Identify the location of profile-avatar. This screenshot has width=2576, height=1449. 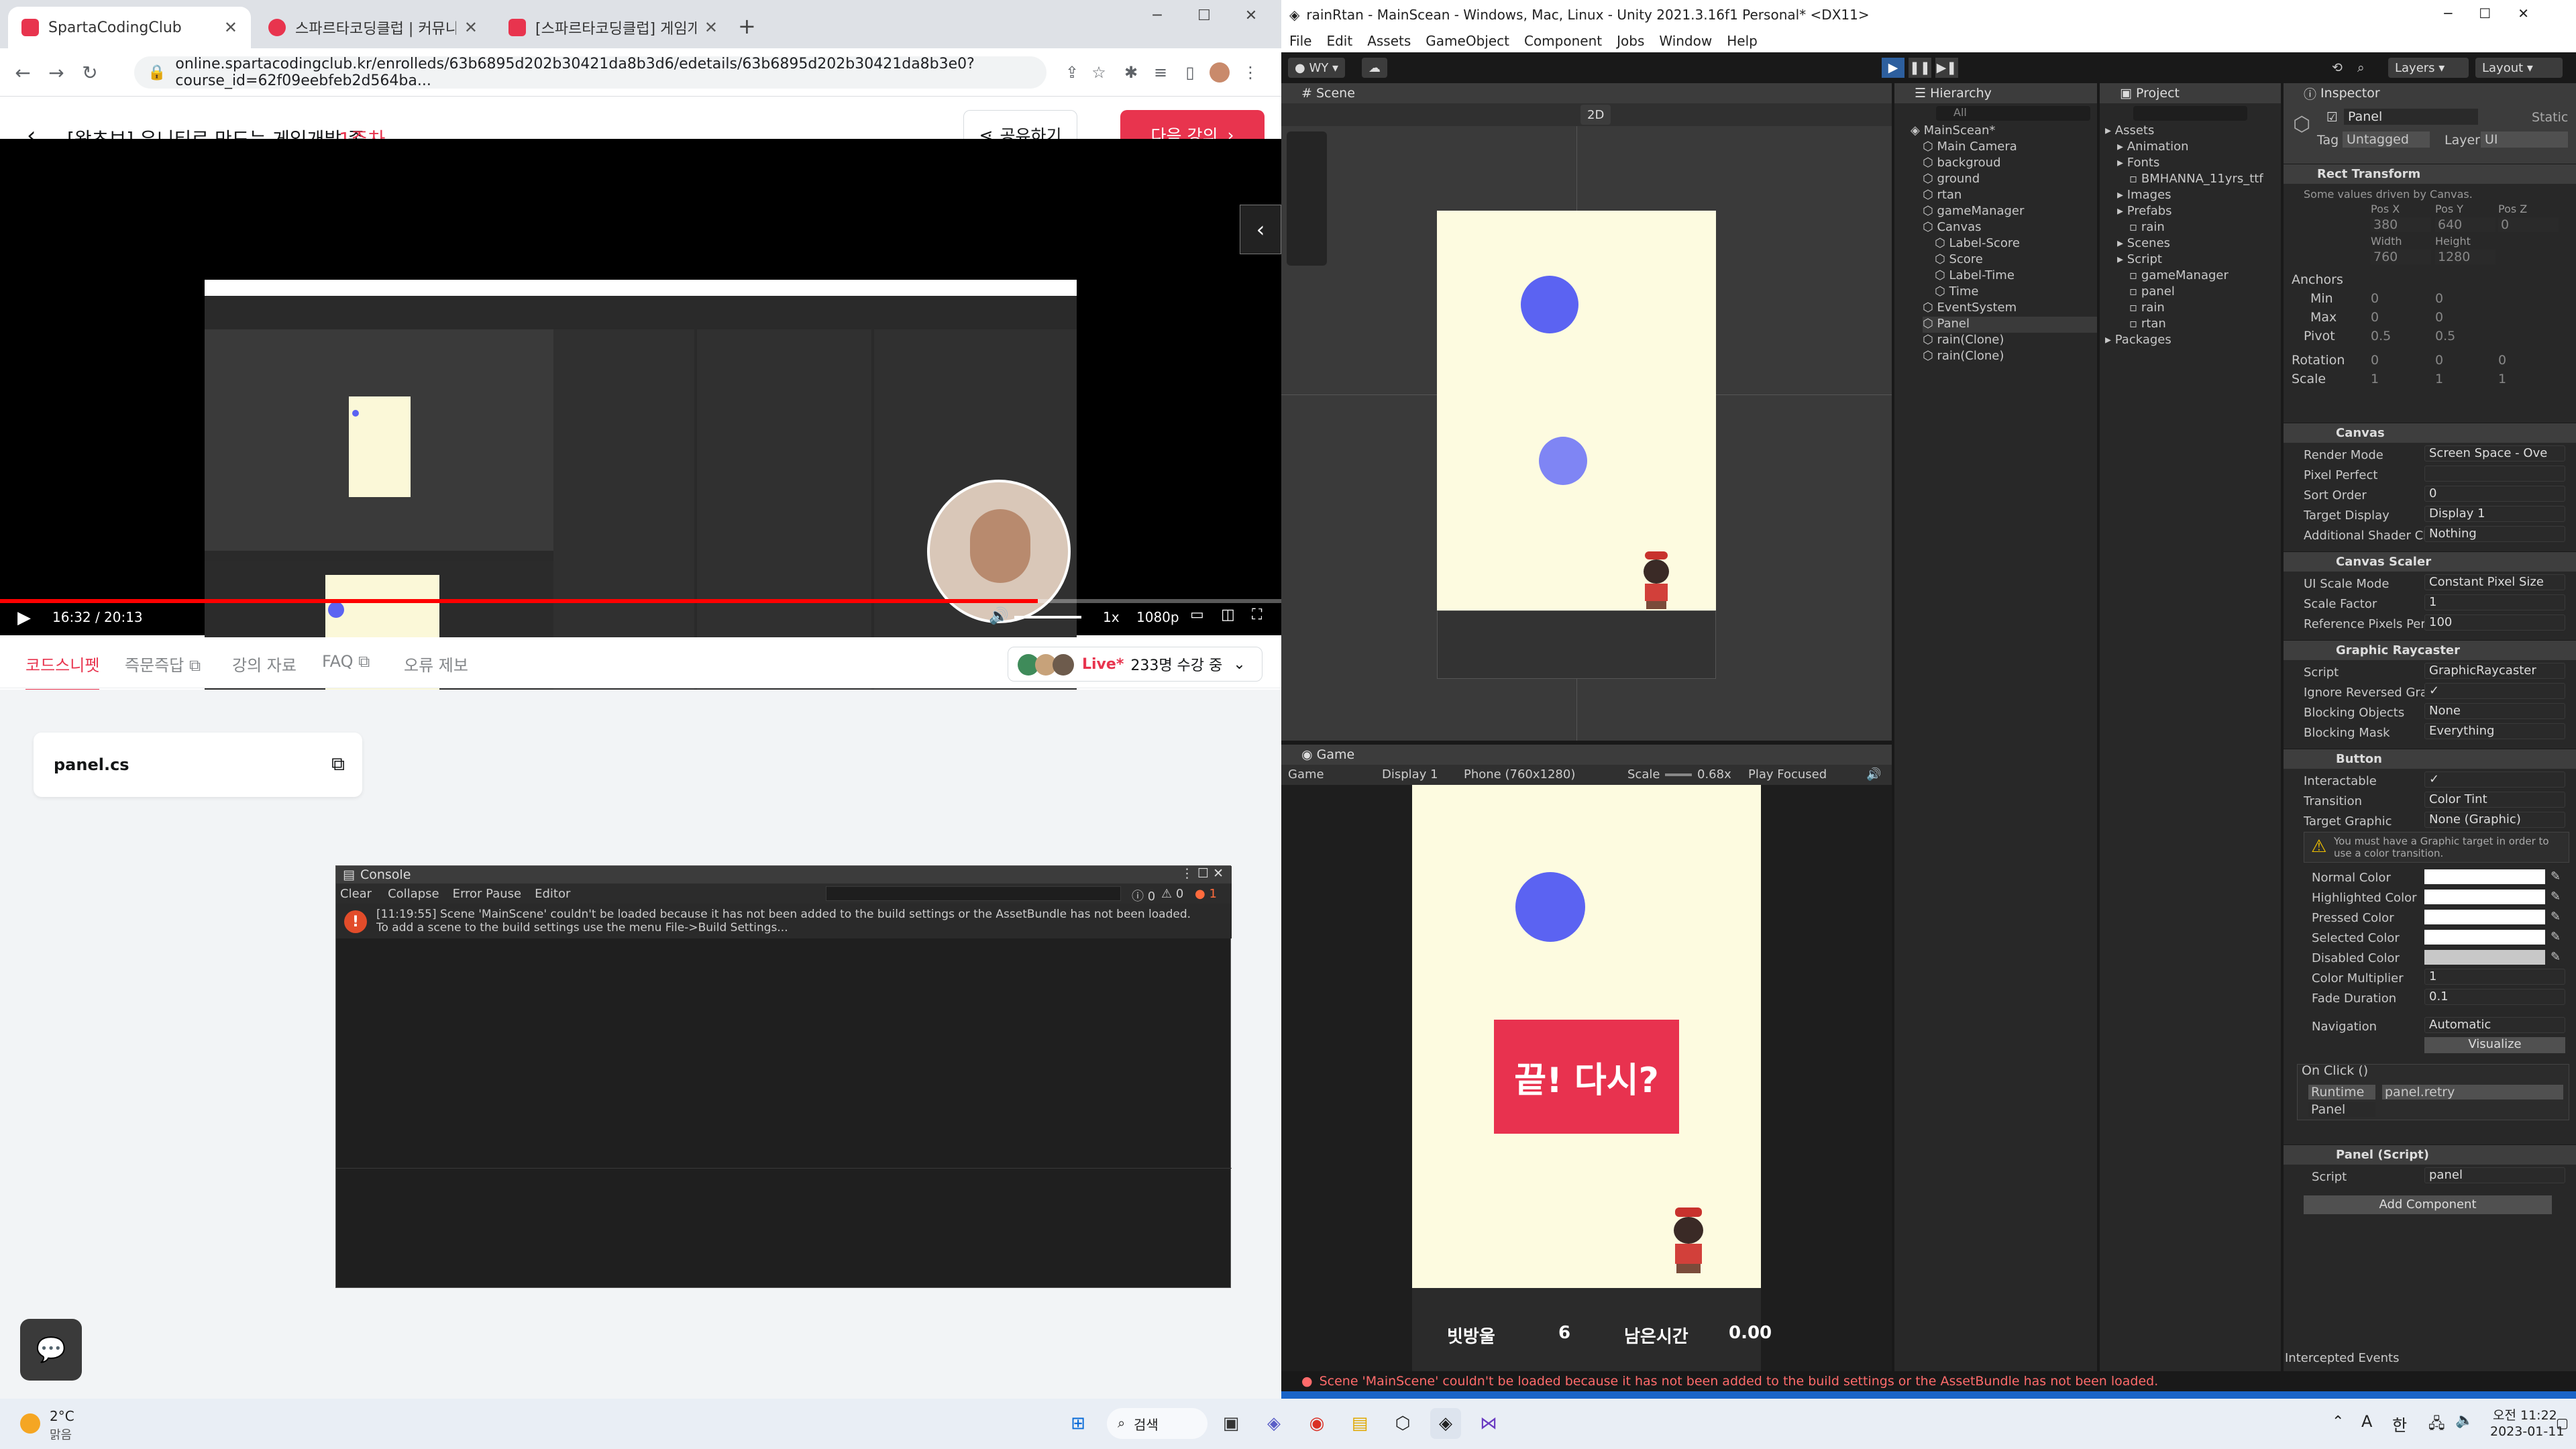
(1220, 72).